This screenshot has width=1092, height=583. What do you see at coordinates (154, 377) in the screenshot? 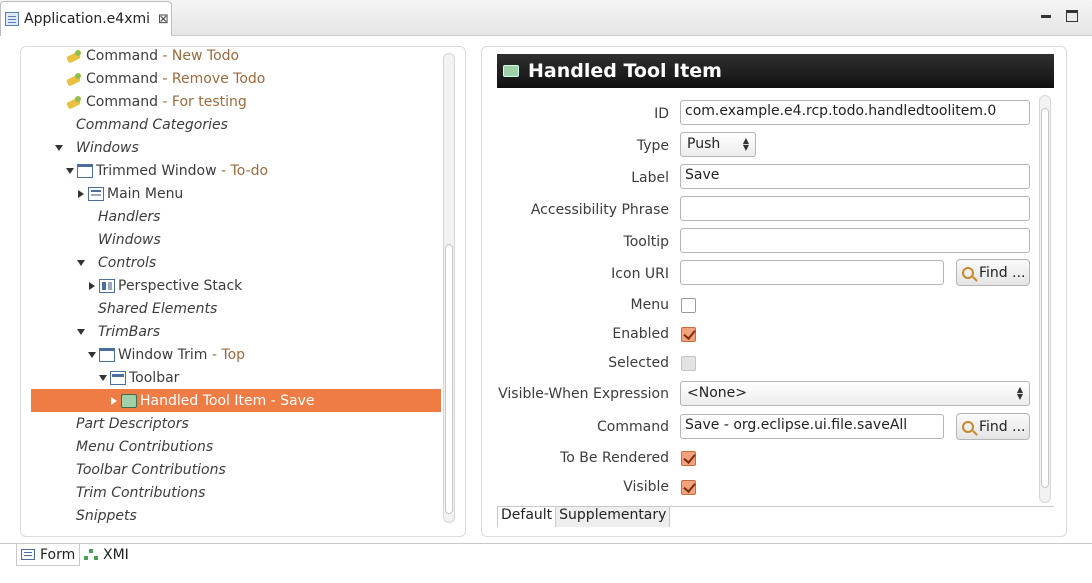
I see `tree-item-label: Toolbar` at bounding box center [154, 377].